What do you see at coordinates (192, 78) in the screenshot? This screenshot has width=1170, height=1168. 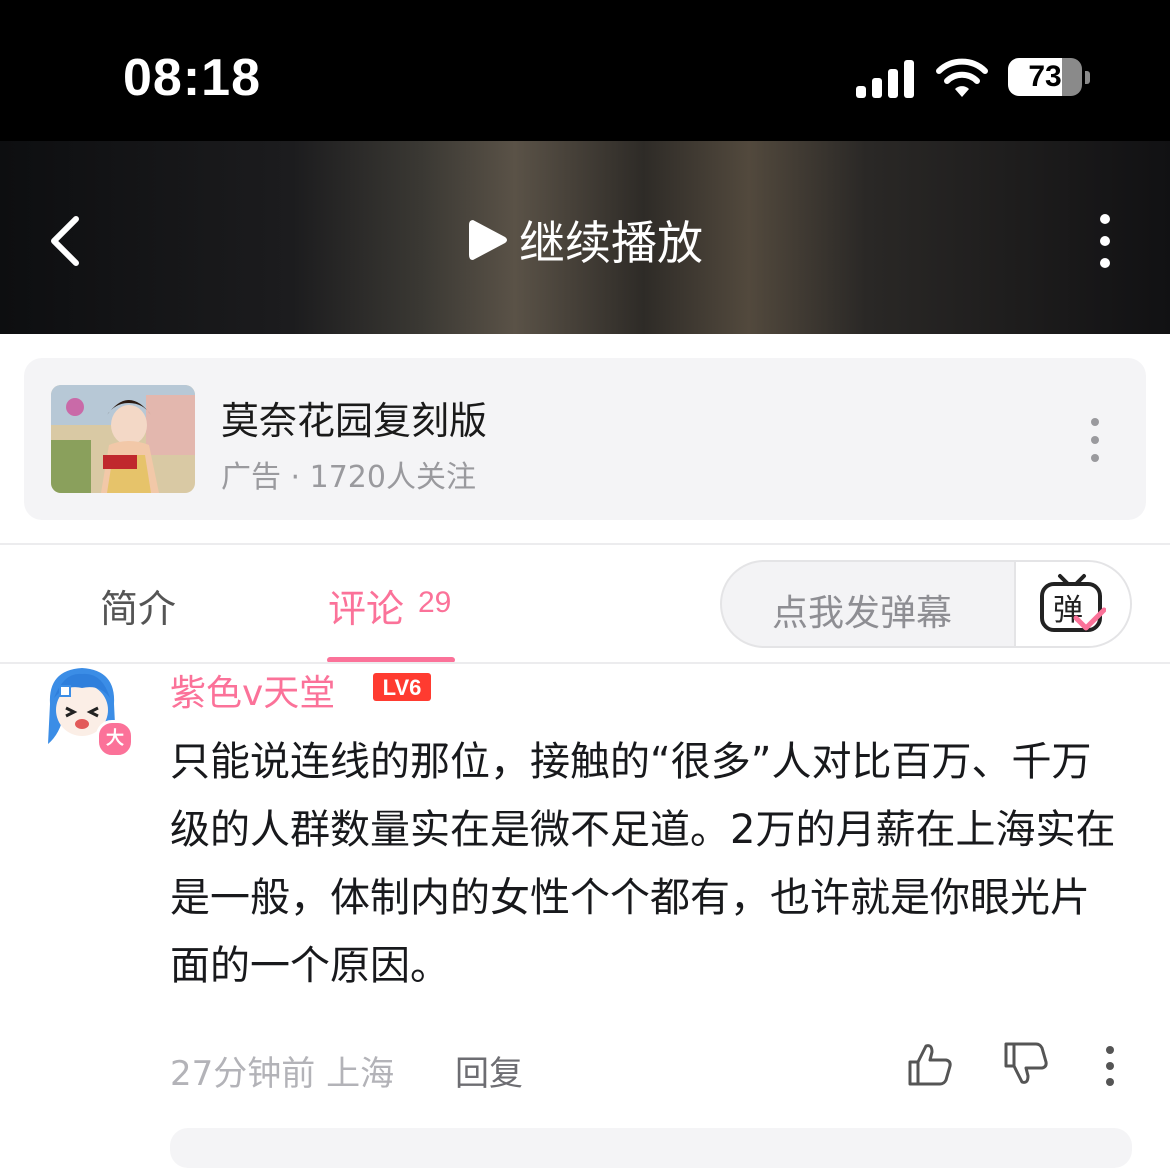 I see `status-time: 08:18` at bounding box center [192, 78].